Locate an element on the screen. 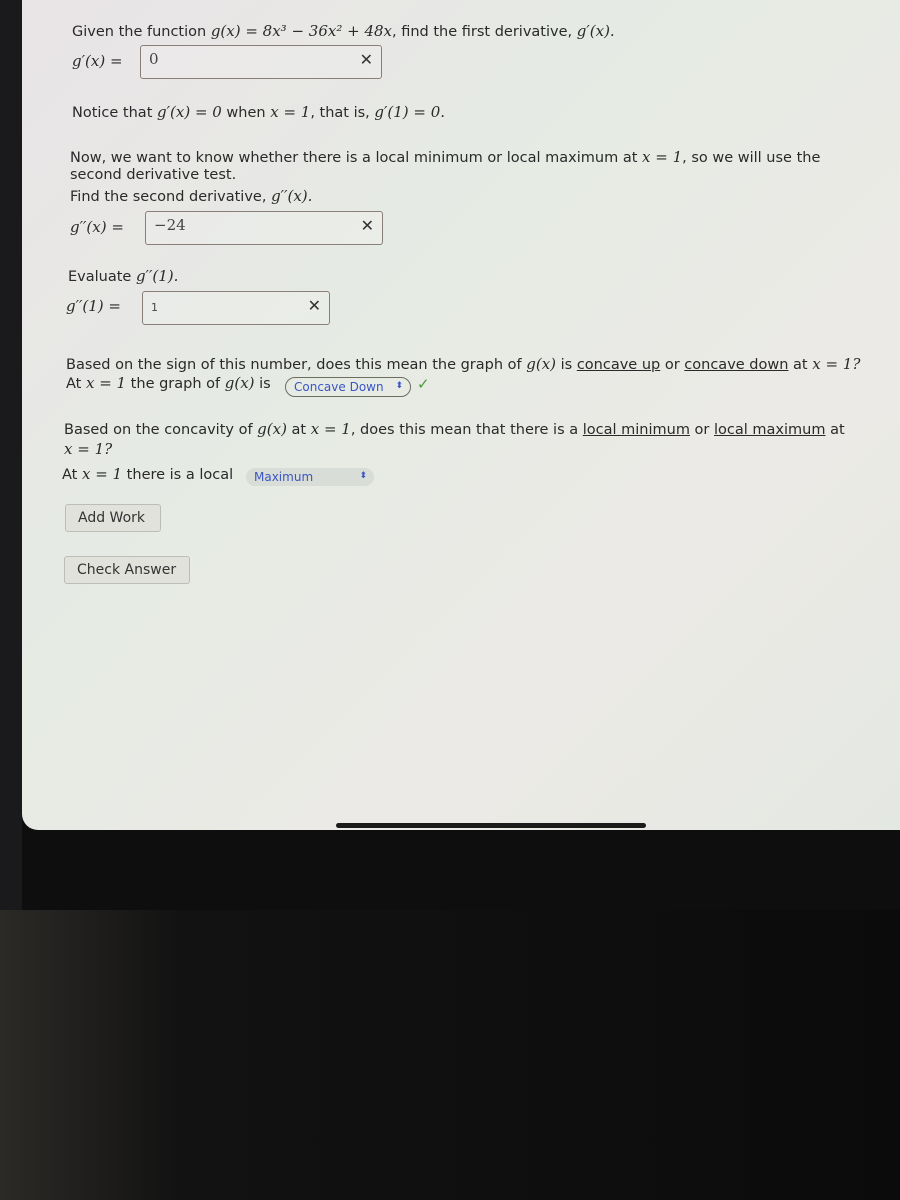 The image size is (900, 1200). add-work-button: Add Work is located at coordinates (113, 518).